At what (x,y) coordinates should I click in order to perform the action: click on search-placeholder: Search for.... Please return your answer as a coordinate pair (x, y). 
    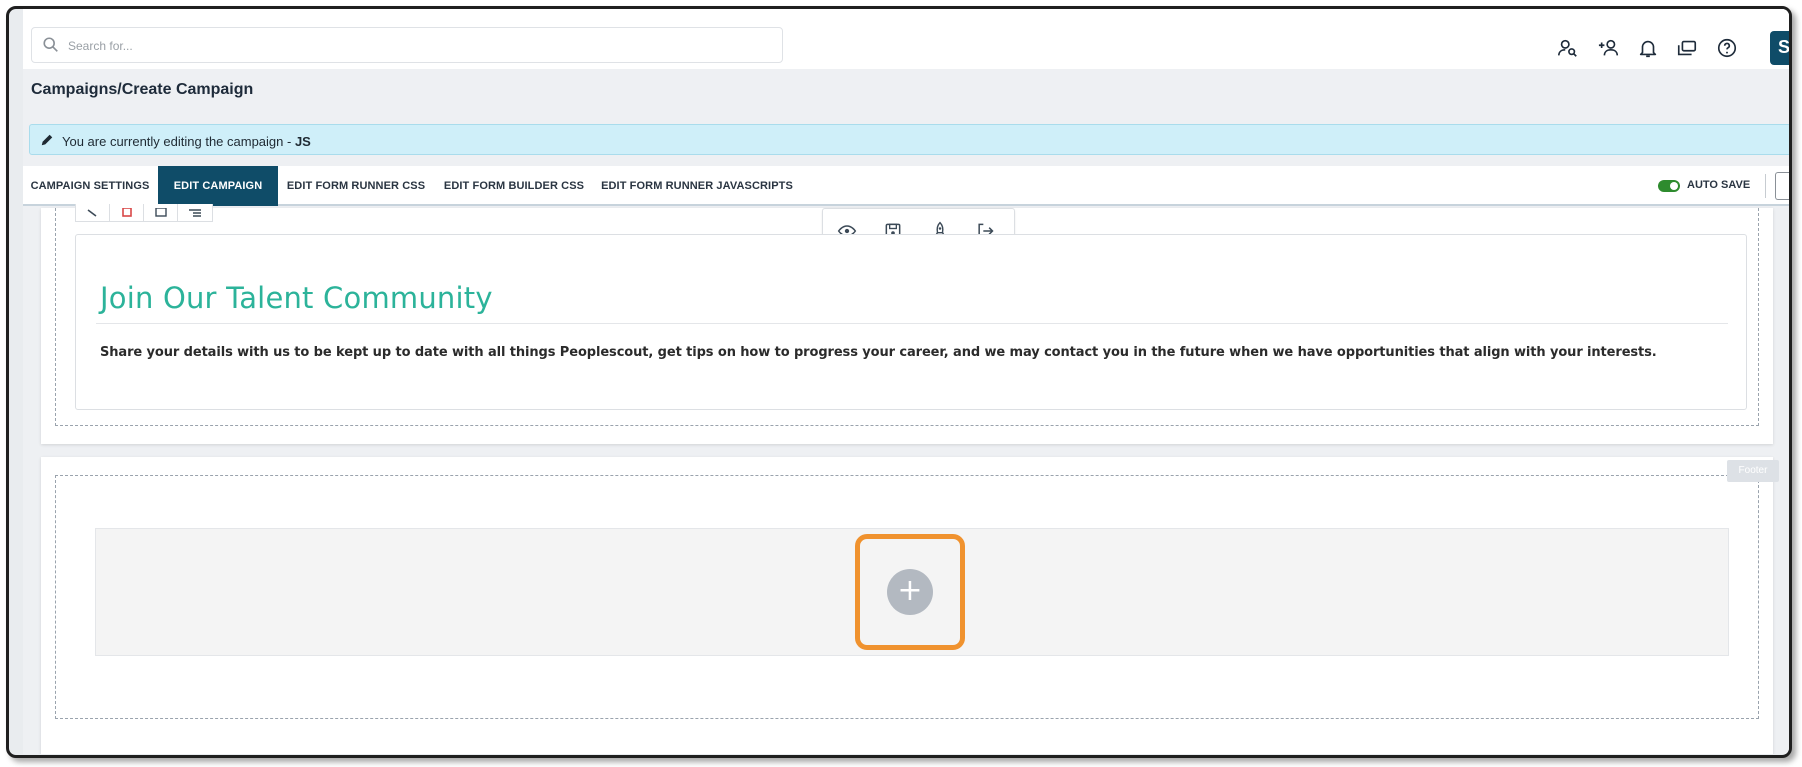
    Looking at the image, I should click on (100, 46).